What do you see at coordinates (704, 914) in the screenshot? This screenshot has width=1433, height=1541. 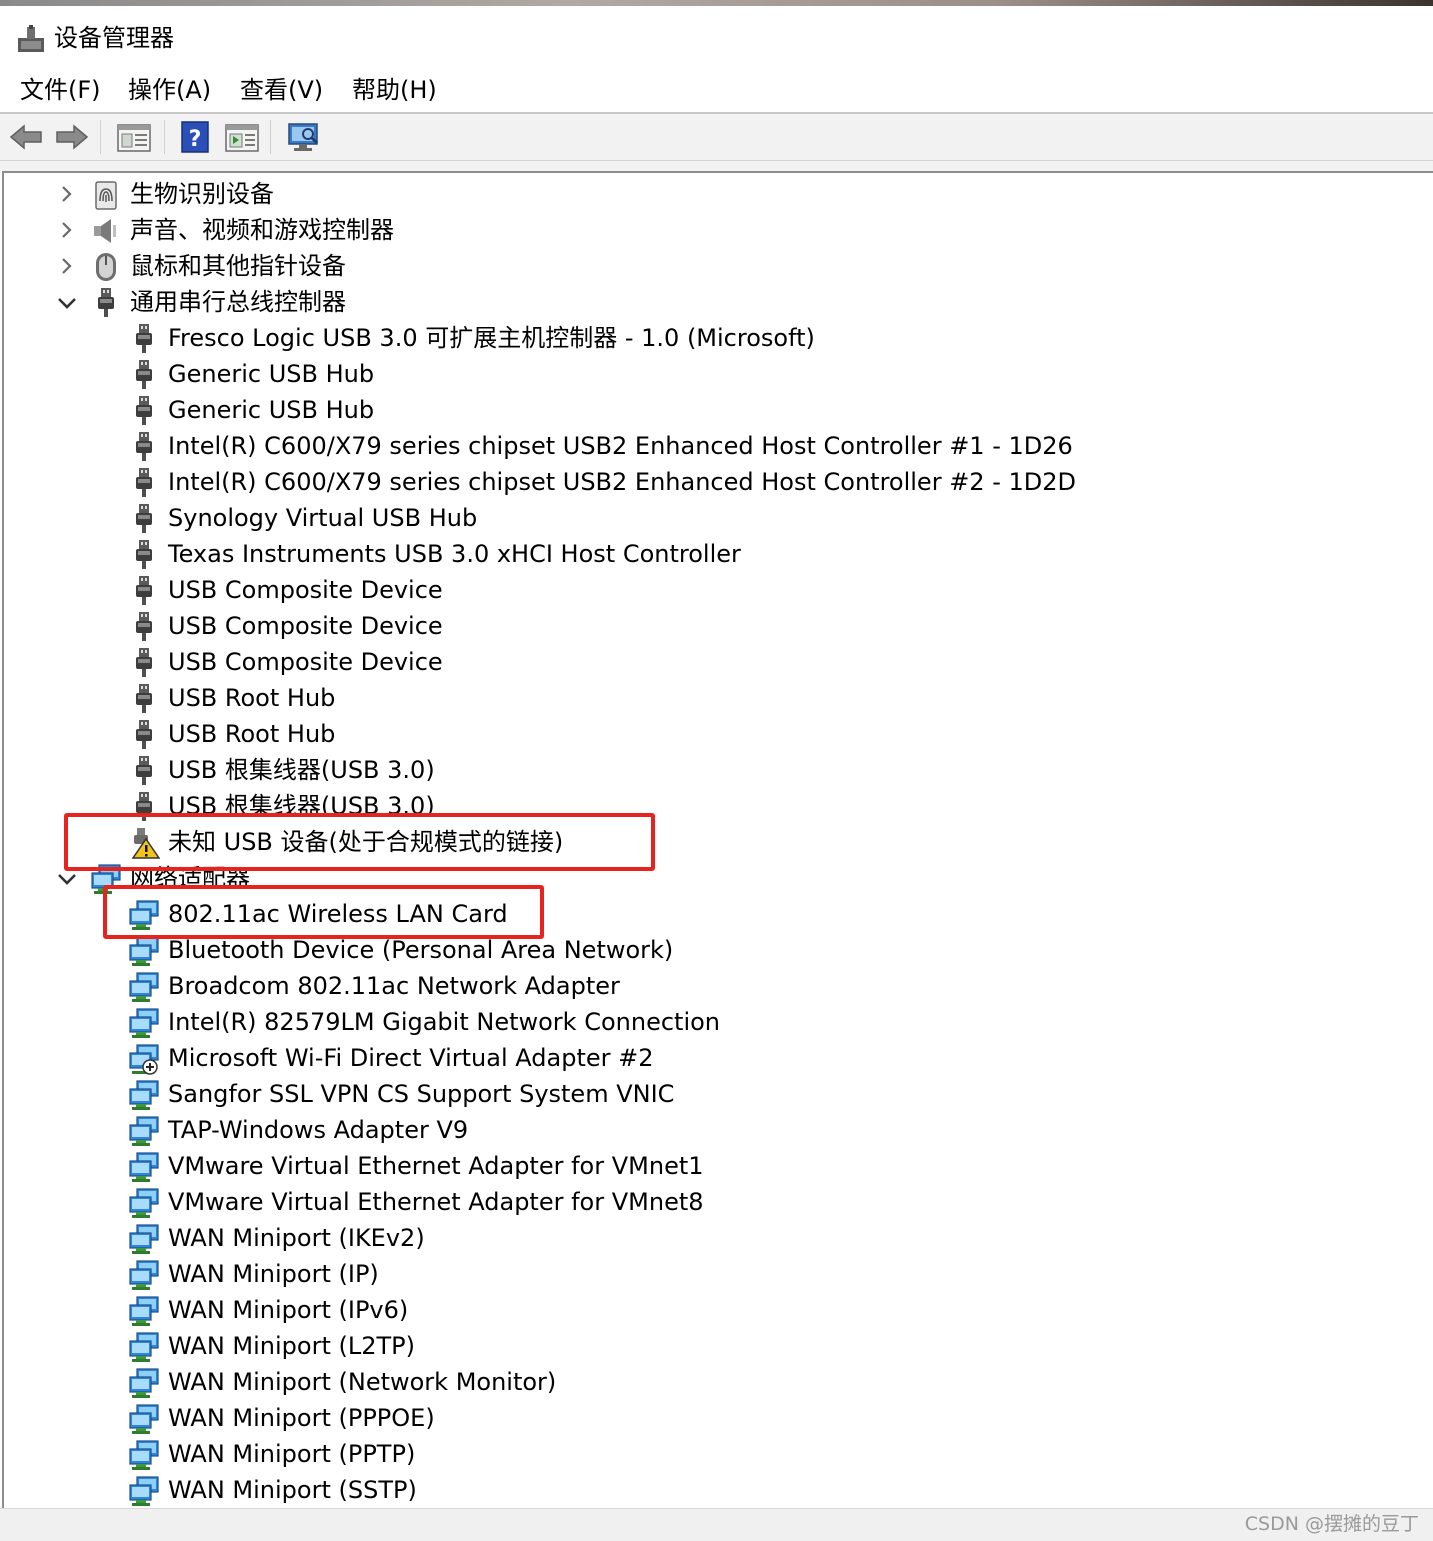 I see `tree-device: 802.11ac Wireless LAN Card` at bounding box center [704, 914].